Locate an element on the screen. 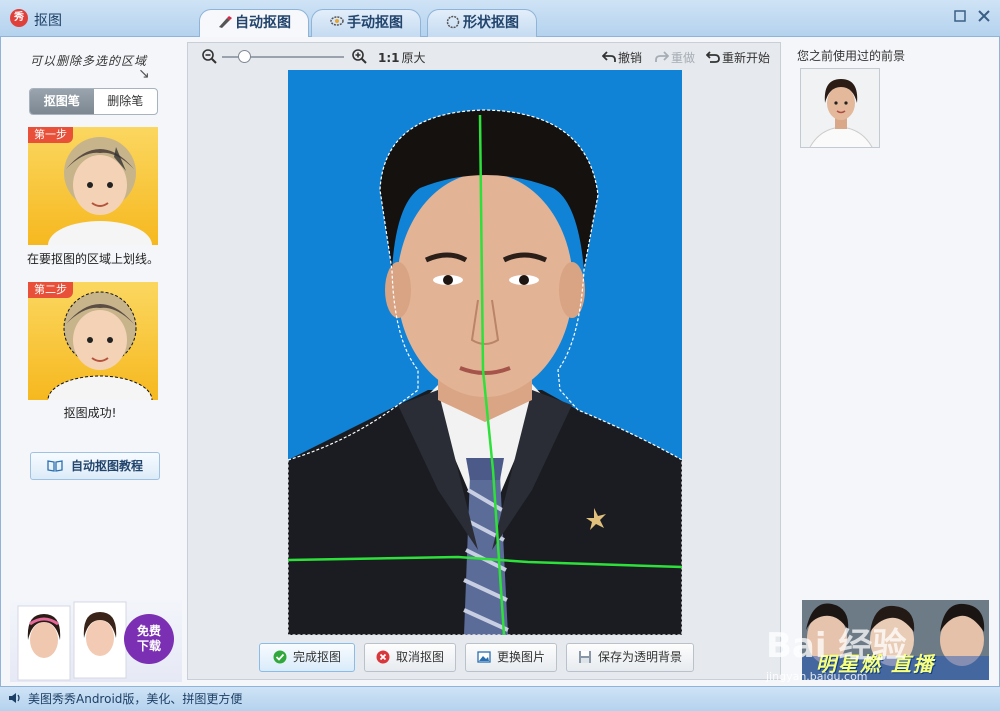  status-promo-link: 美图秀秀Android版，美化、拼图更方便 is located at coordinates (135, 698).